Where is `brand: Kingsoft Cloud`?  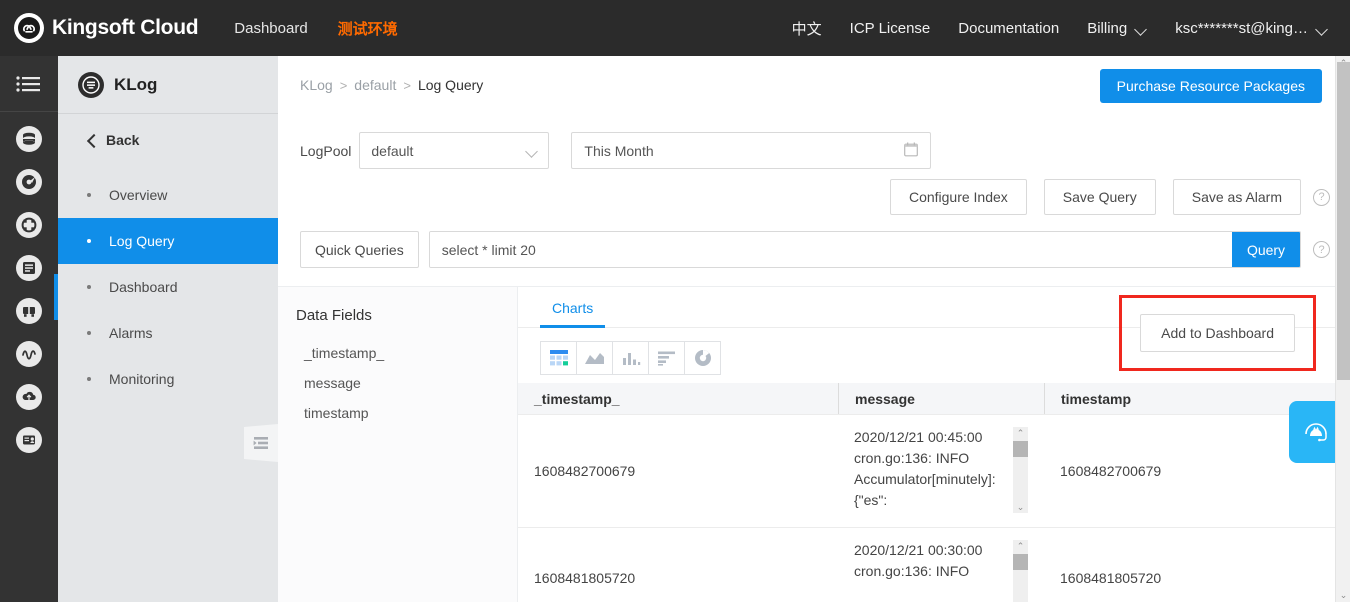
brand: Kingsoft Cloud is located at coordinates (106, 28).